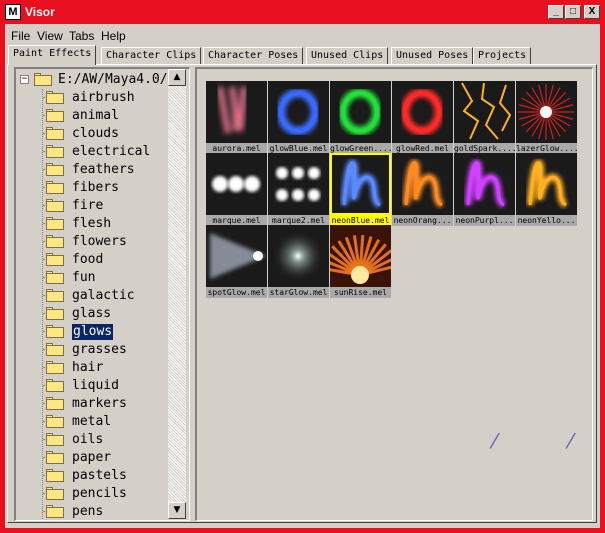 The height and width of the screenshot is (533, 605). What do you see at coordinates (495, 441) in the screenshot?
I see `stroke-mark-left: ⁄` at bounding box center [495, 441].